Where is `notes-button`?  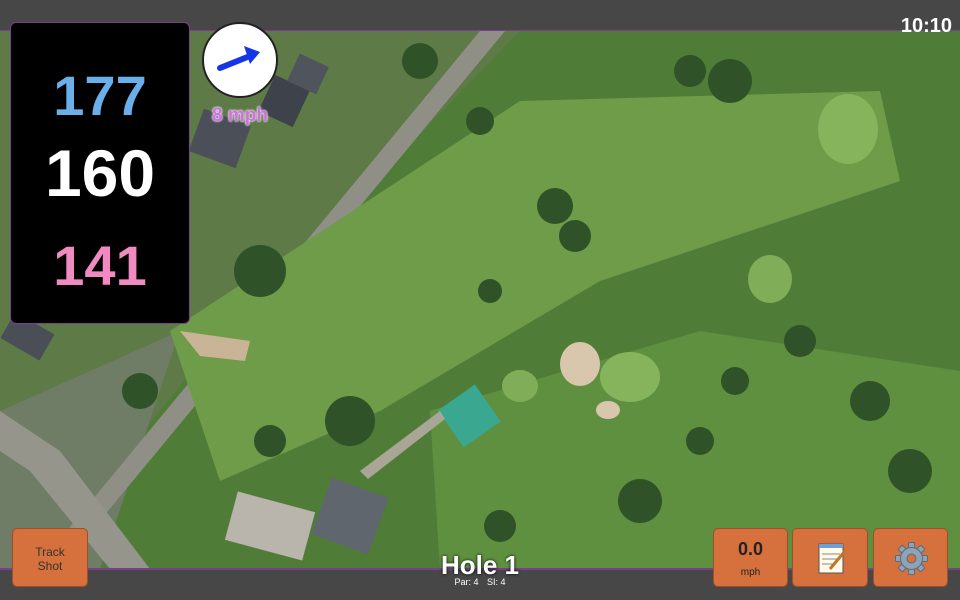
notes-button is located at coordinates (830, 557).